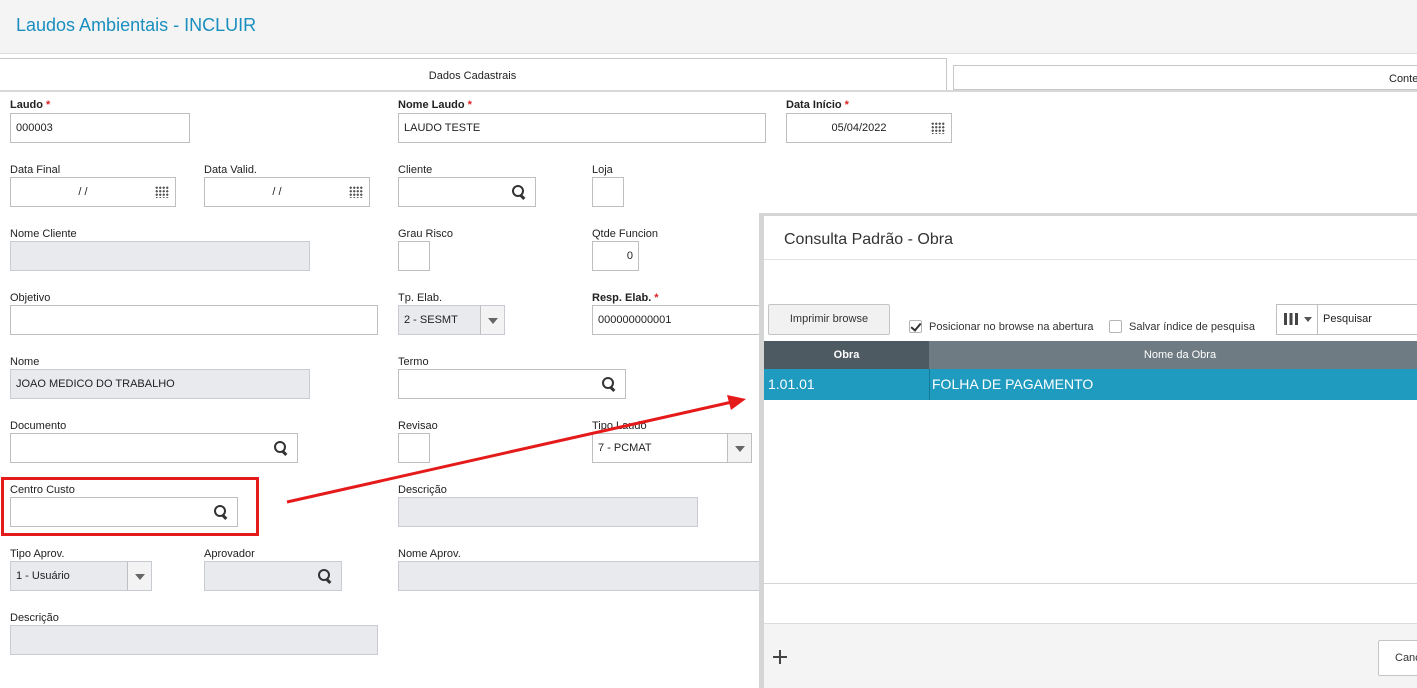 The height and width of the screenshot is (688, 1417). I want to click on cliente-input, so click(467, 192).